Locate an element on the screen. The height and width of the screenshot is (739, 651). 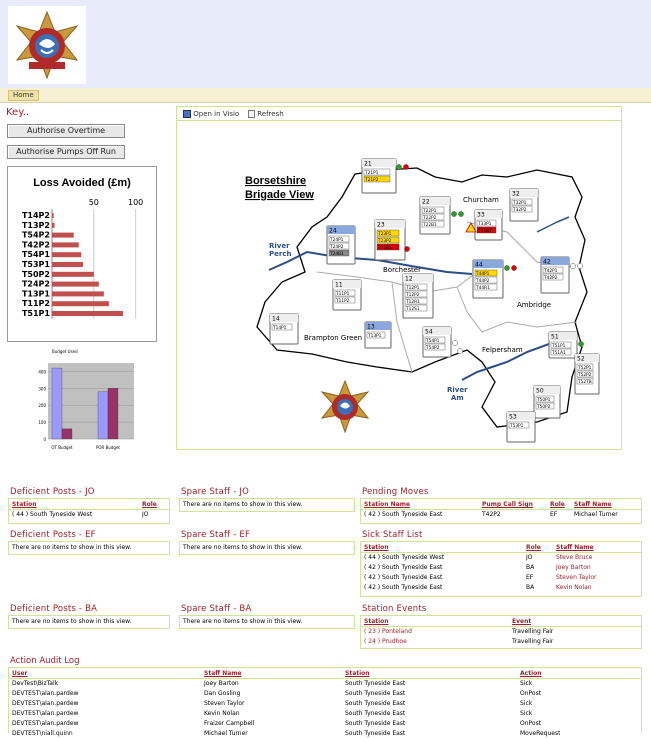
station-id: 23 is located at coordinates (381, 225).